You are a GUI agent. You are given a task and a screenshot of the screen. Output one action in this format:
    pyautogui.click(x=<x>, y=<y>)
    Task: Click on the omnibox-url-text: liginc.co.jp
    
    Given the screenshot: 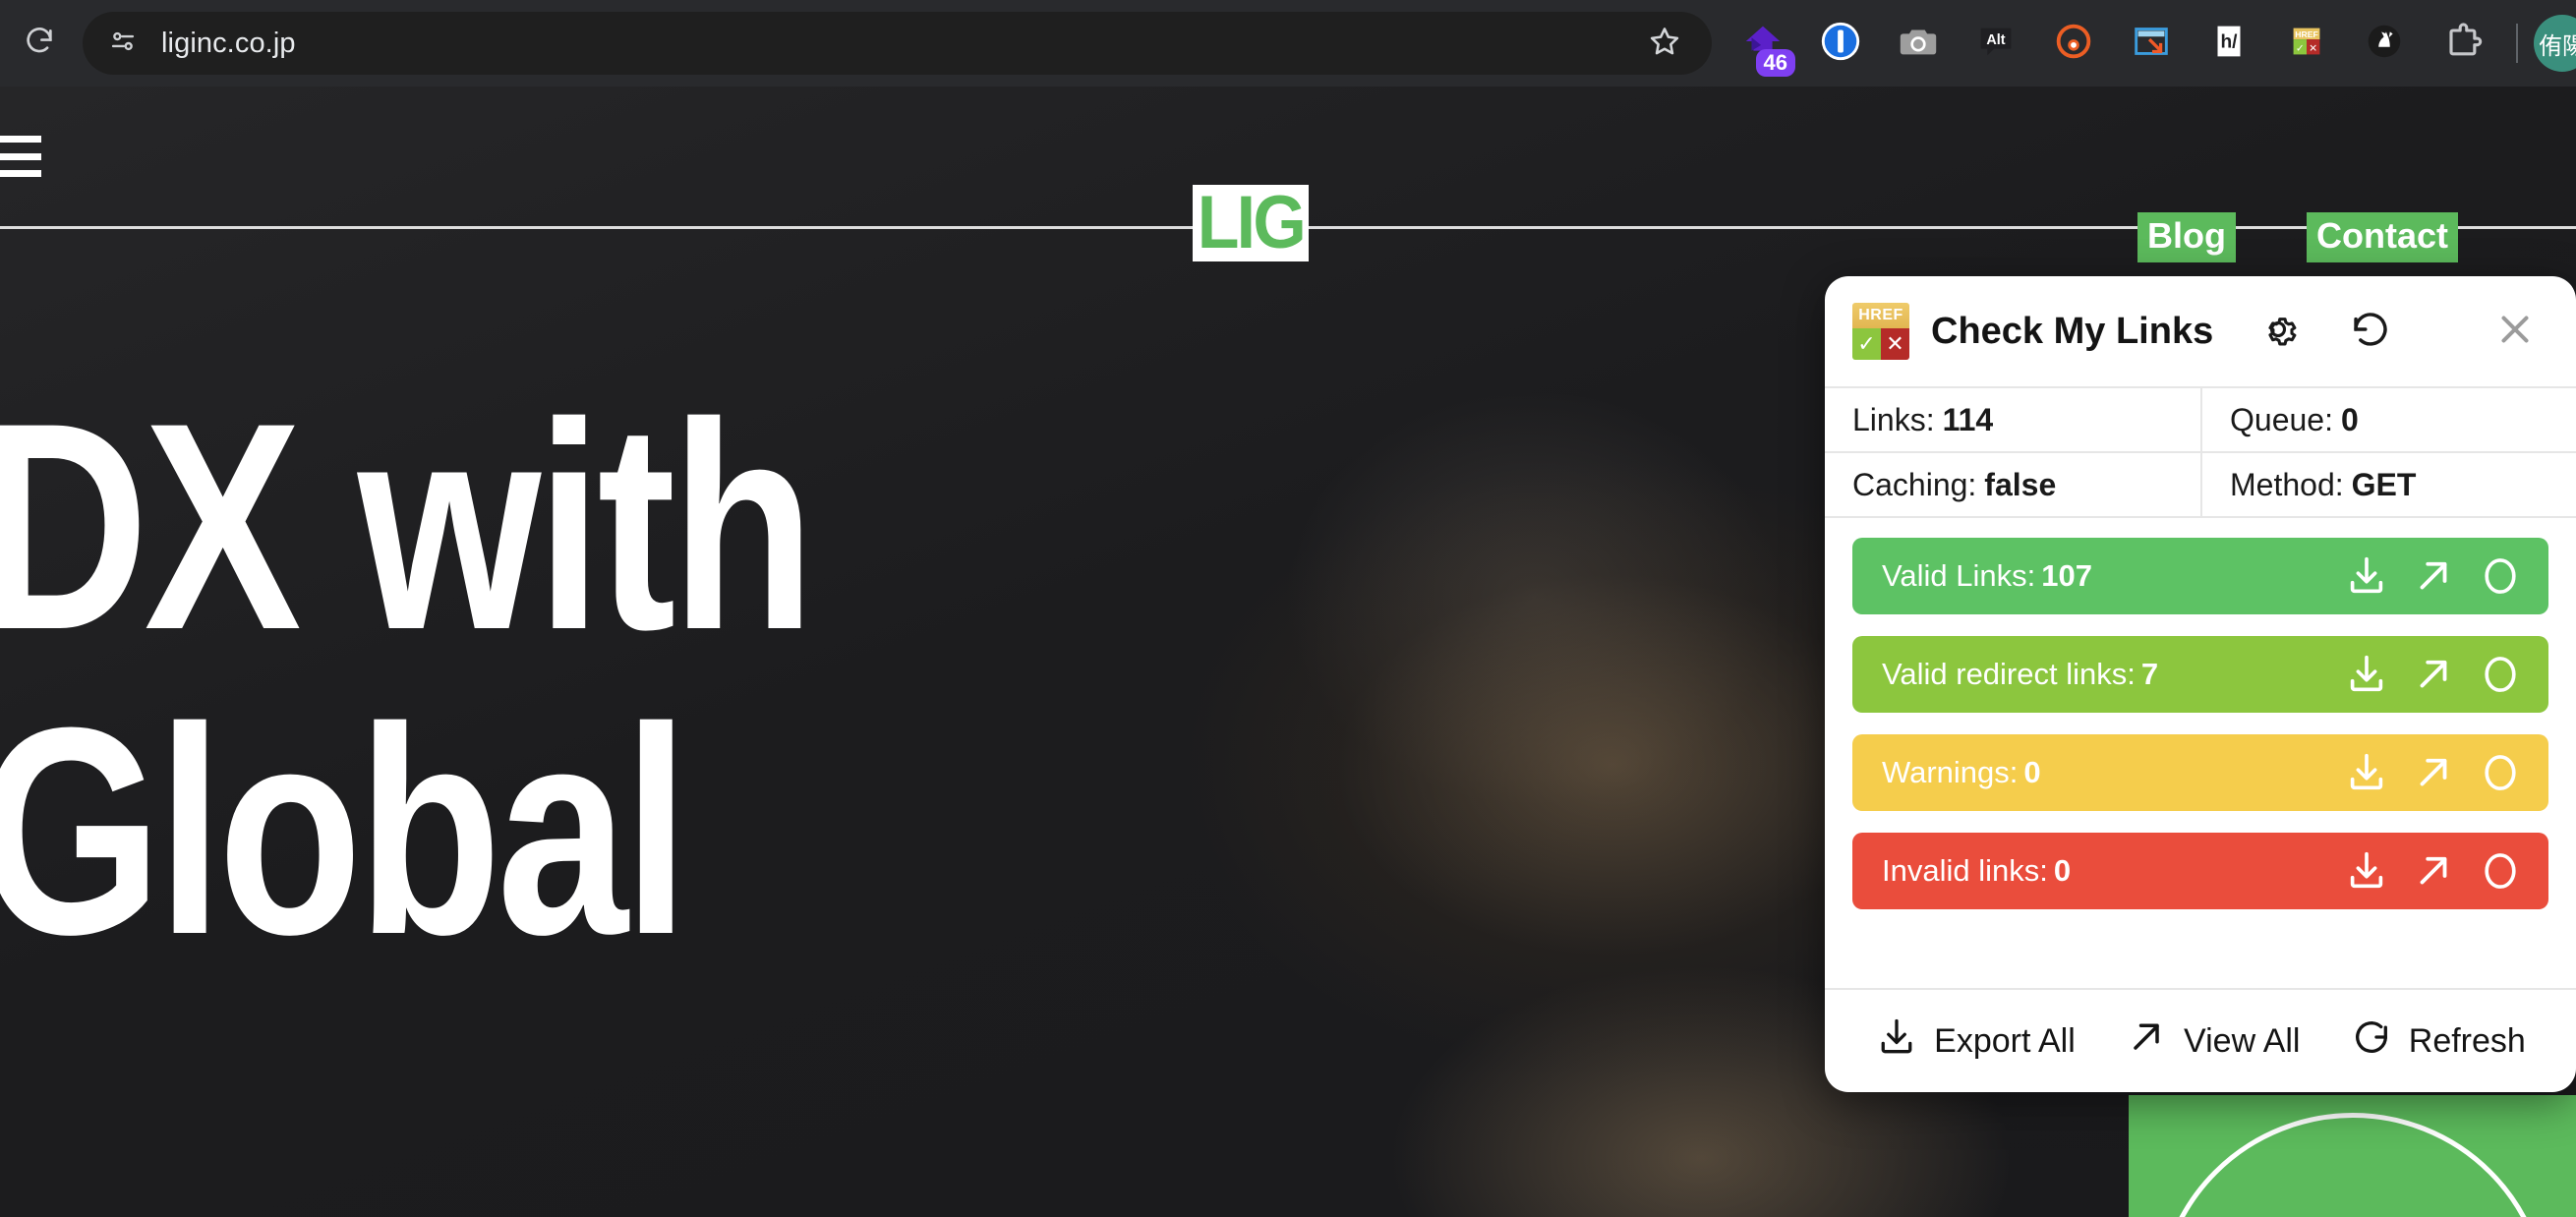 What is the action you would take?
    pyautogui.click(x=228, y=44)
    